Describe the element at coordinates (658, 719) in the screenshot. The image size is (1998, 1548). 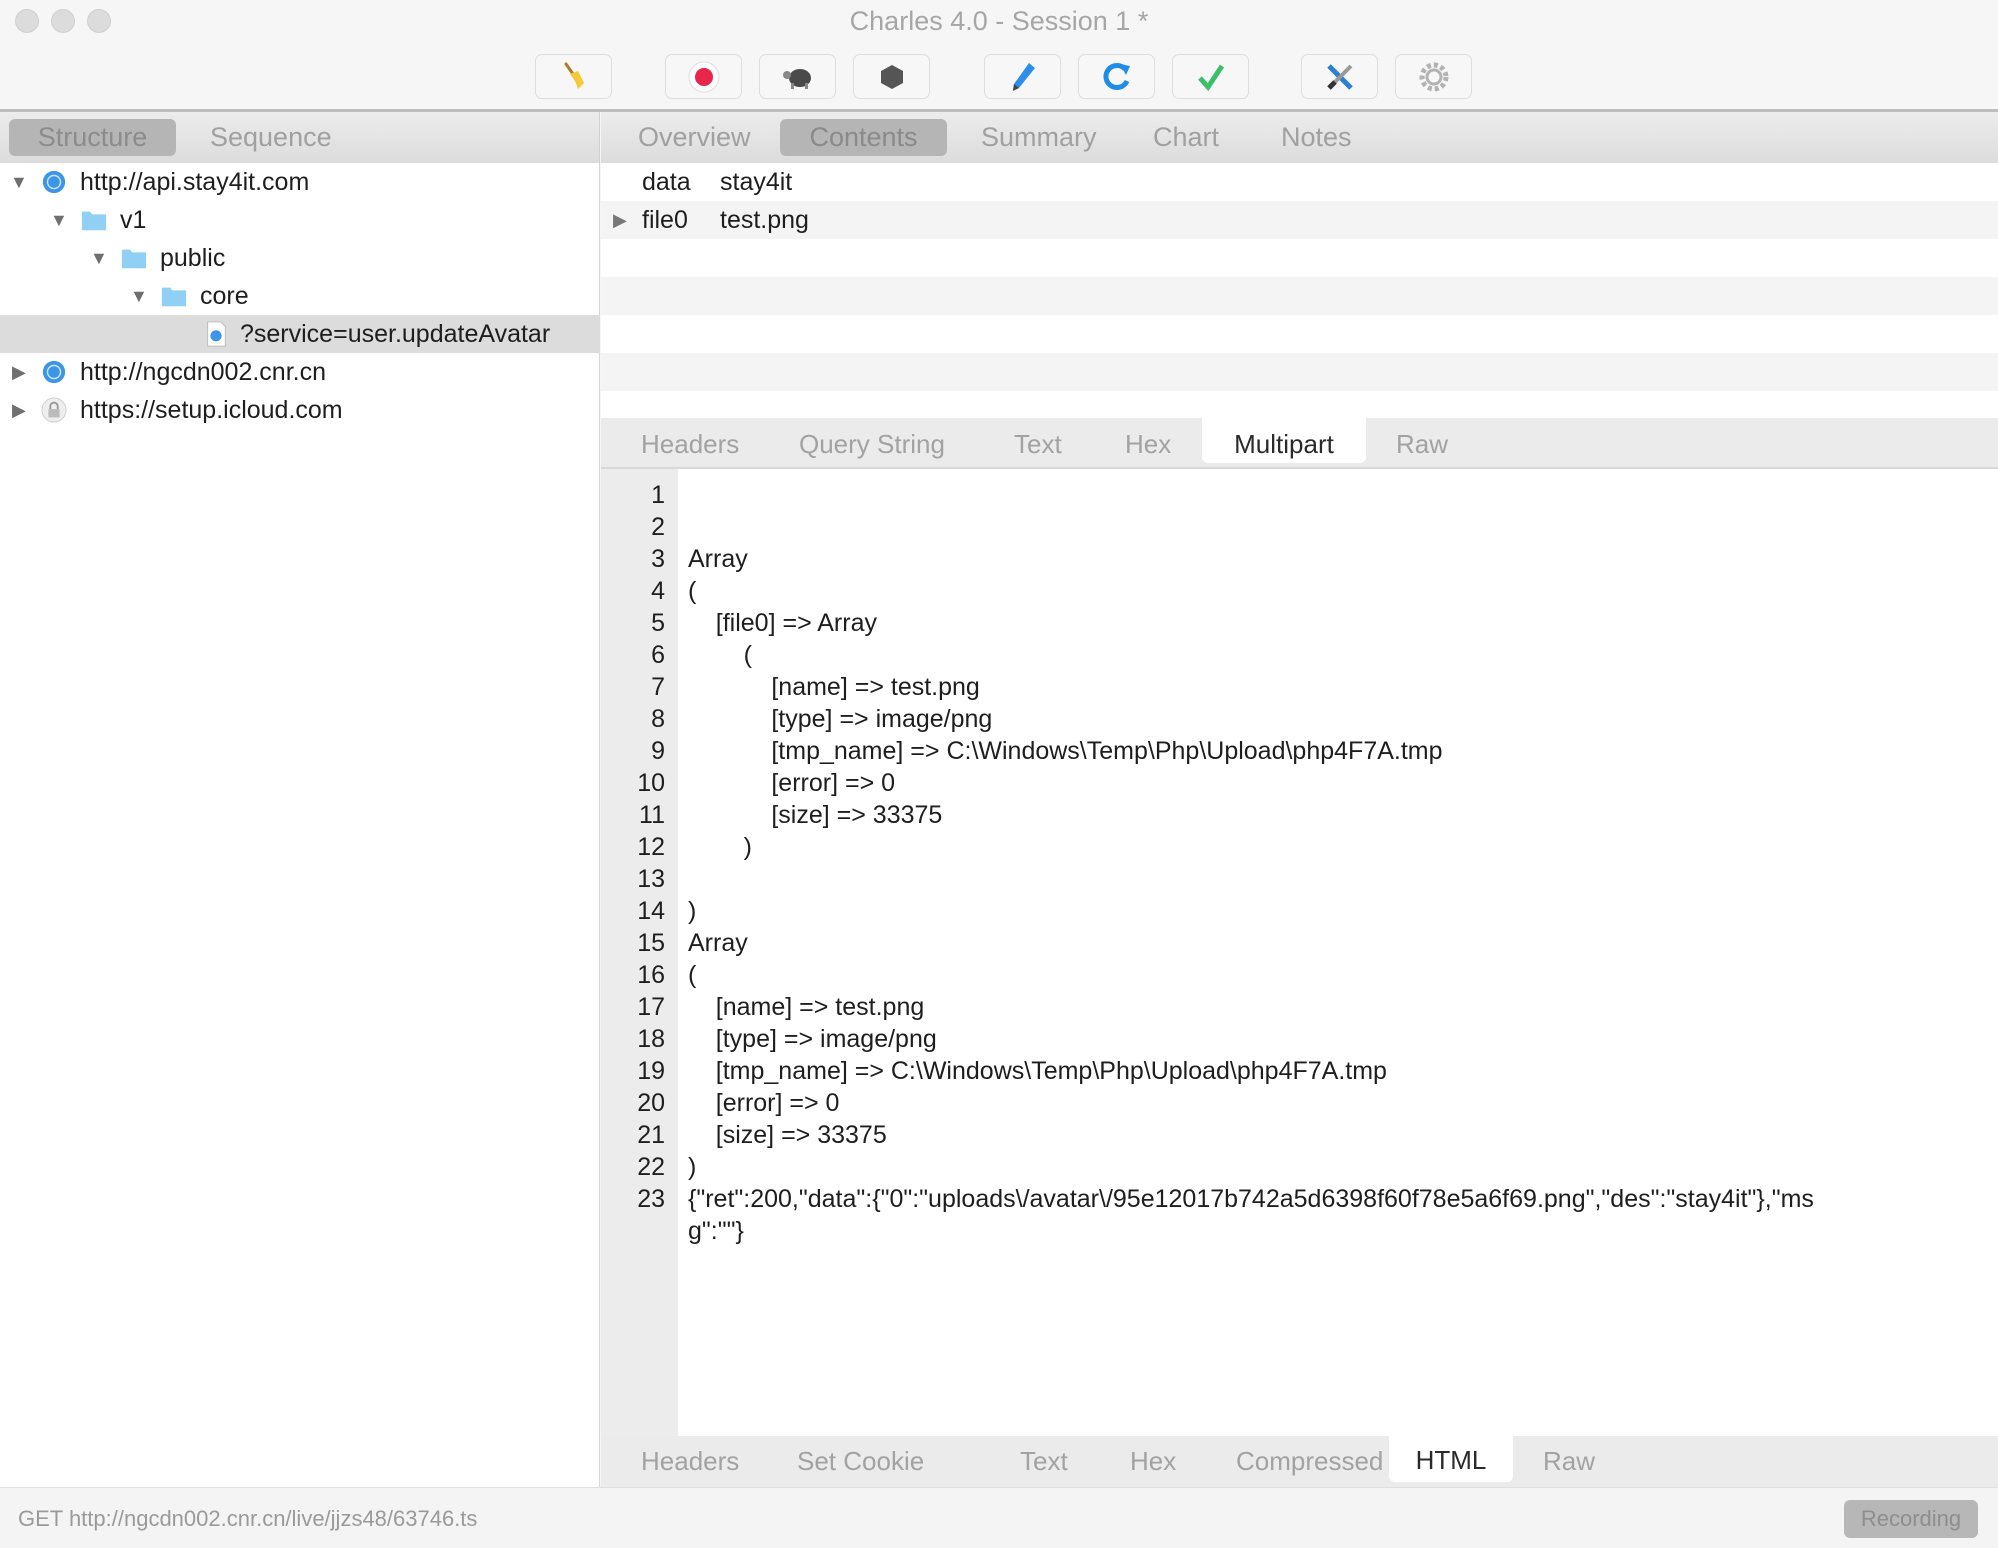
I see `line-number: 8` at that location.